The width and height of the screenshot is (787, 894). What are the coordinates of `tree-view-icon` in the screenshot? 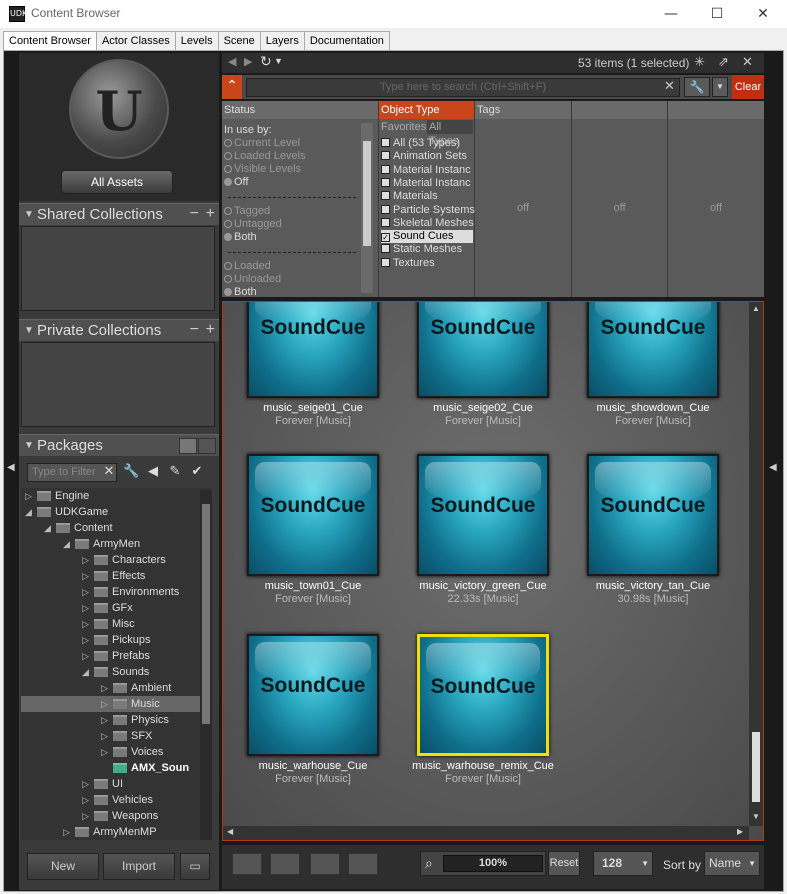 It's located at (188, 446).